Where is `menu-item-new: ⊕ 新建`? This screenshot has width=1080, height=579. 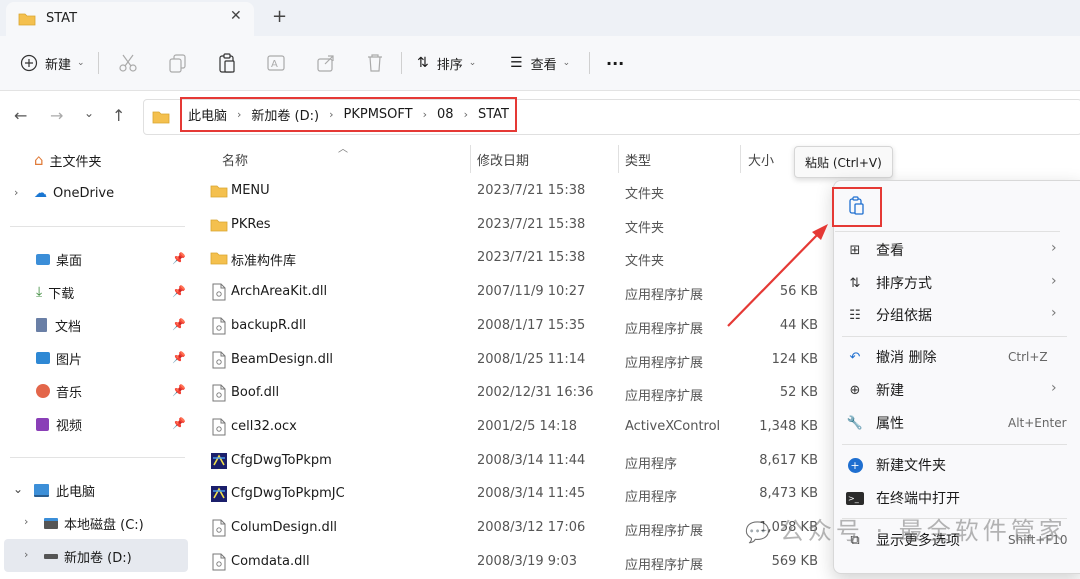
menu-item-new: ⊕ 新建 is located at coordinates (956, 390).